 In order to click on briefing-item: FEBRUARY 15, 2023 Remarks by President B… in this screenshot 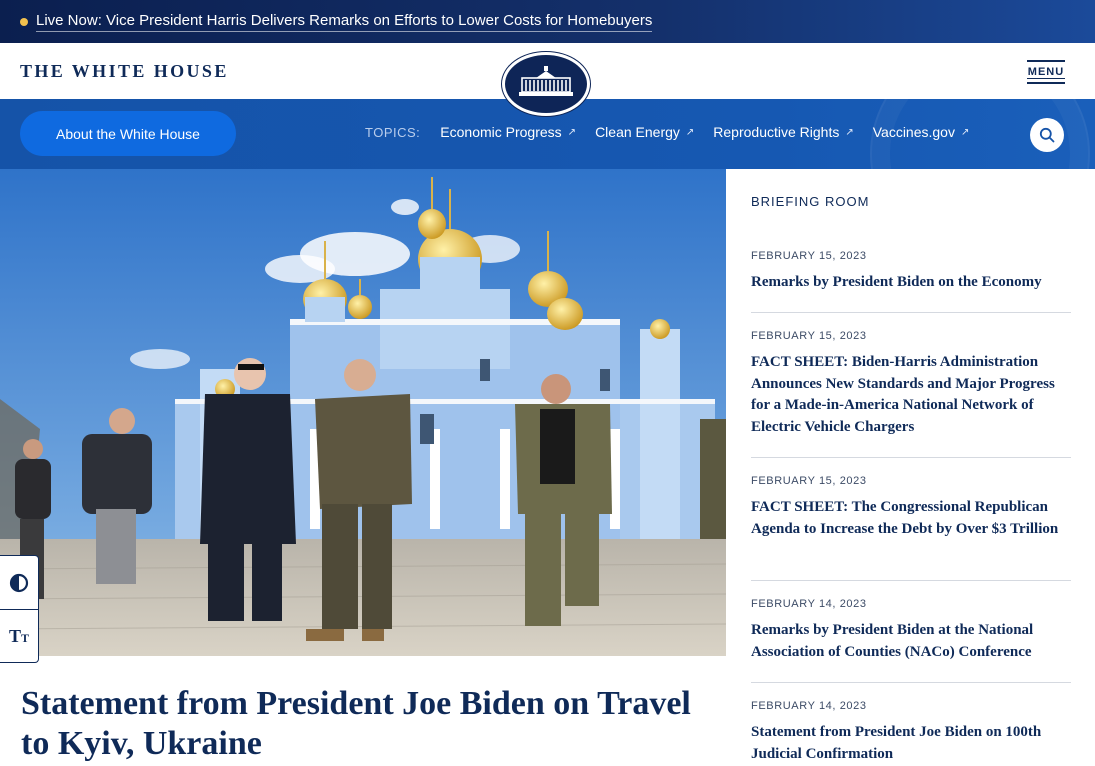, I will do `click(911, 272)`.